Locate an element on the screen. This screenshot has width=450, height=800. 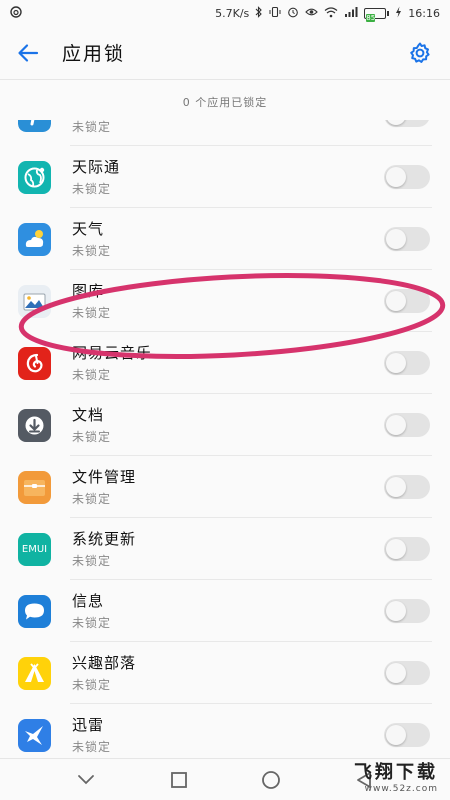
app-name: 文档 is located at coordinates (88, 415).